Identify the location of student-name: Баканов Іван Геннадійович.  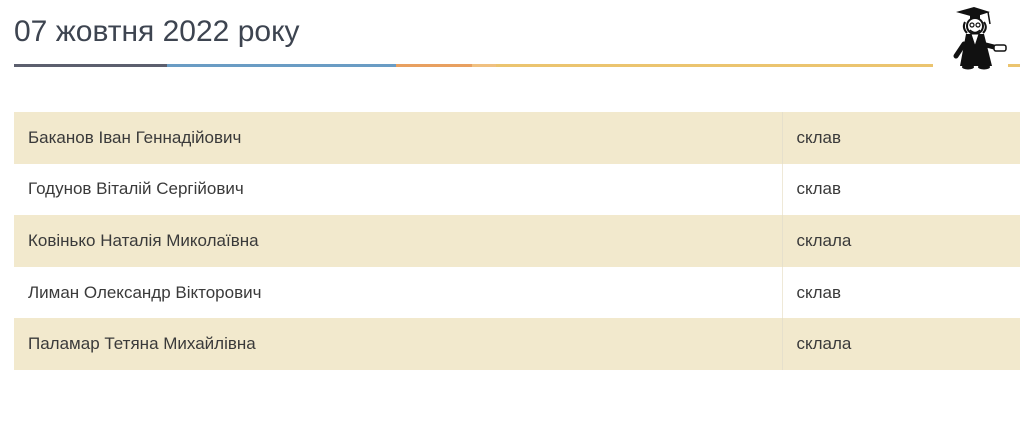
(398, 138).